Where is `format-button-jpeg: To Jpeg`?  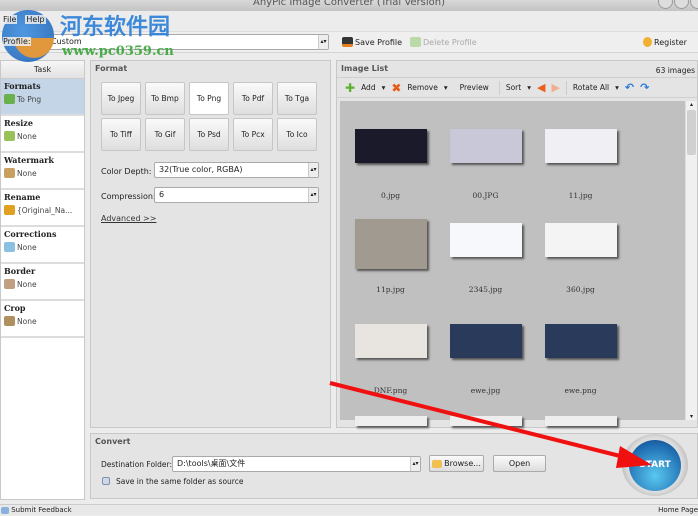 format-button-jpeg: To Jpeg is located at coordinates (121, 98).